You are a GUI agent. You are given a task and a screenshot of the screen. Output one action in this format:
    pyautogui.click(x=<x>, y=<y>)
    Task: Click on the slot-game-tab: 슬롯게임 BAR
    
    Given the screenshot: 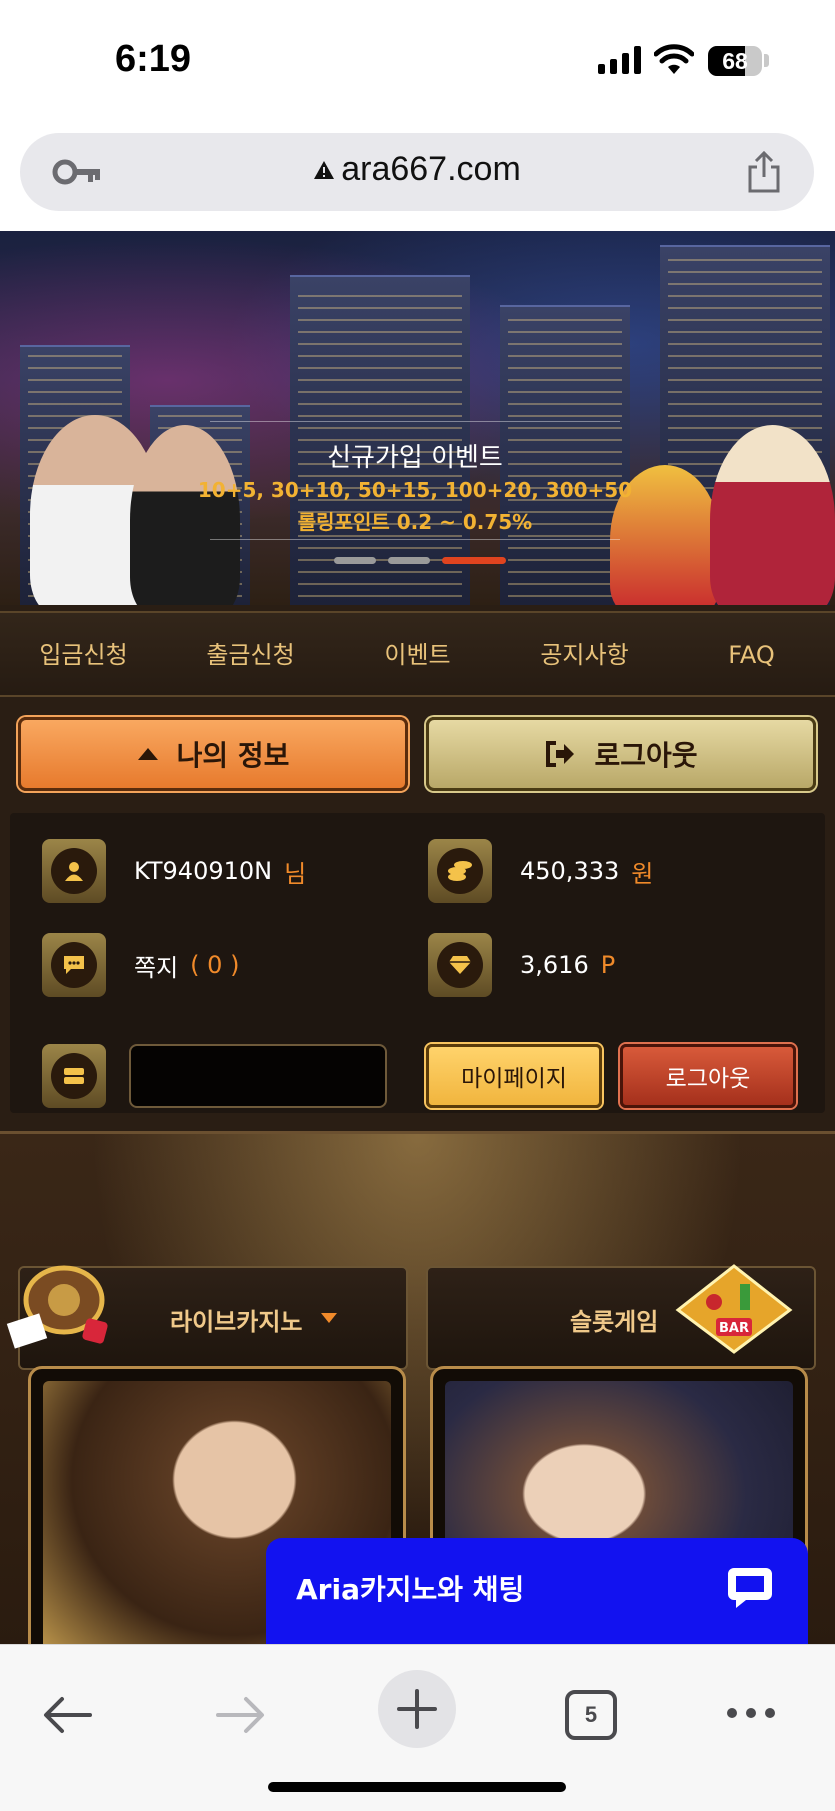 What is the action you would take?
    pyautogui.click(x=621, y=1317)
    